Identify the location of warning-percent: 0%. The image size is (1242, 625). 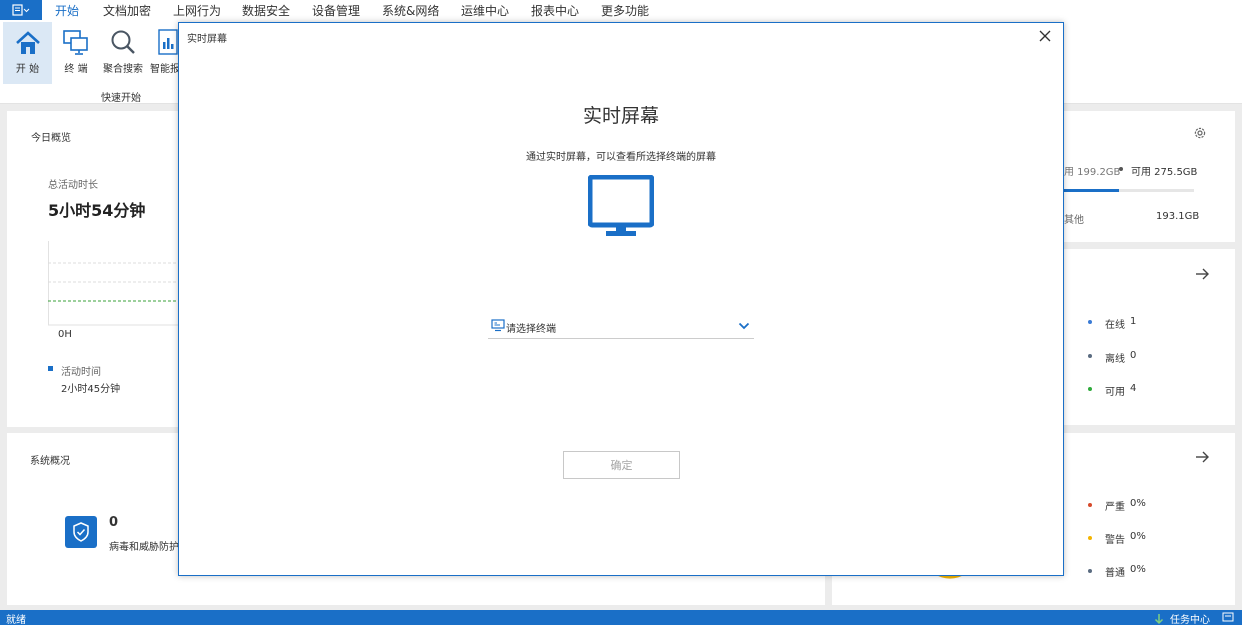
(1138, 536).